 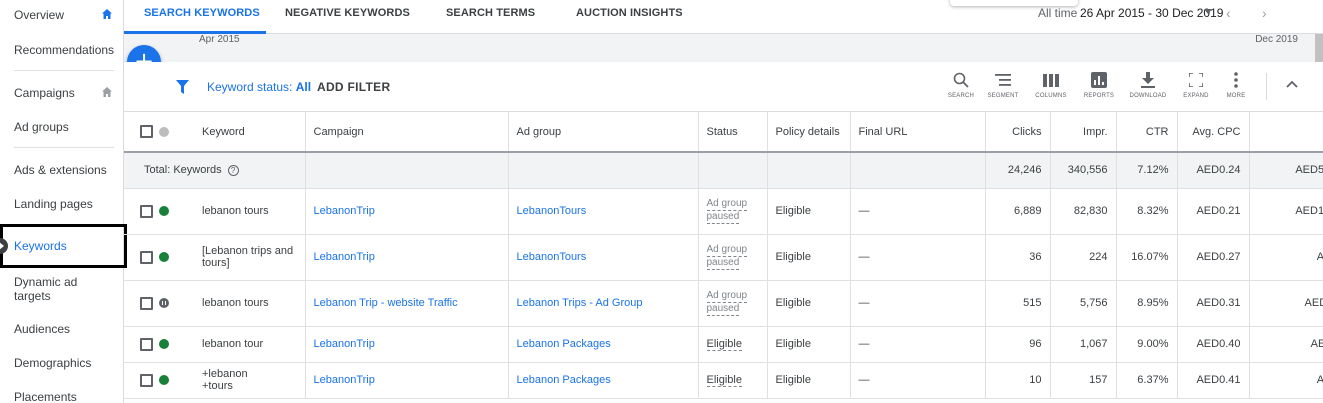 I want to click on sidebar-item-recommendations: Recommendations, so click(x=62, y=50).